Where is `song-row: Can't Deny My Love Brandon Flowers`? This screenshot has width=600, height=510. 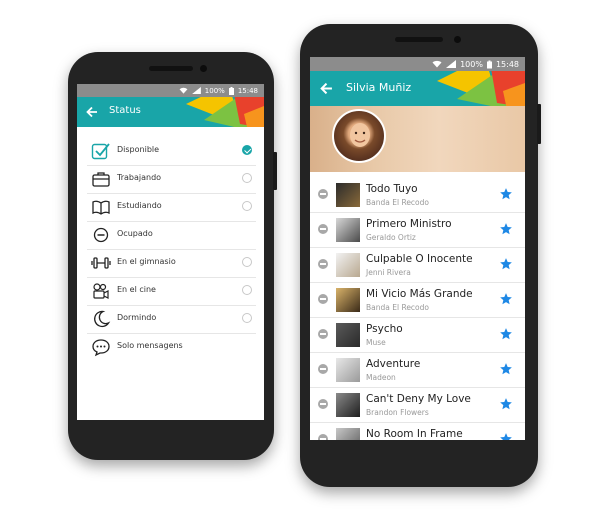 song-row: Can't Deny My Love Brandon Flowers is located at coordinates (417, 405).